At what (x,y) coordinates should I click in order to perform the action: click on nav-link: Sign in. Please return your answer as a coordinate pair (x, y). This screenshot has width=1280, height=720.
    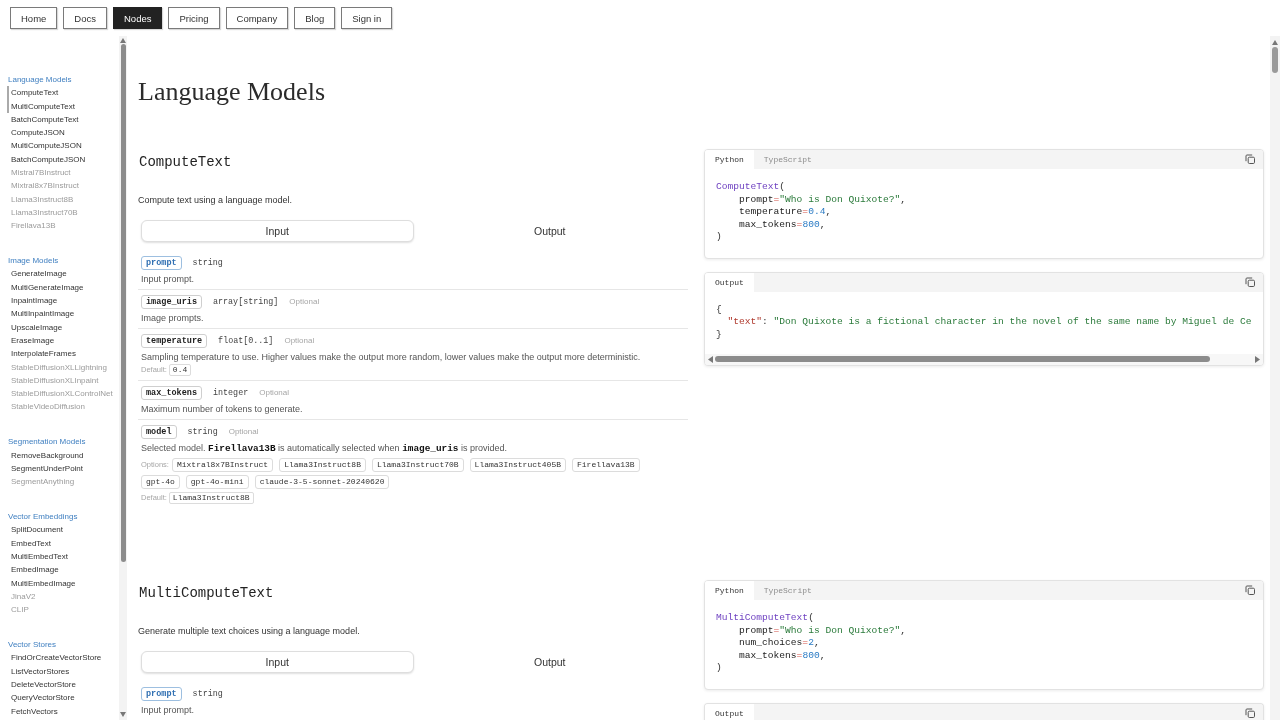
    Looking at the image, I should click on (367, 18).